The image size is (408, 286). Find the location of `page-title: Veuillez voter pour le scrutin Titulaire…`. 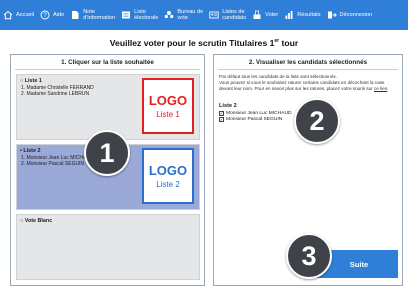

page-title: Veuillez voter pour le scrutin Titulaire… is located at coordinates (204, 43).